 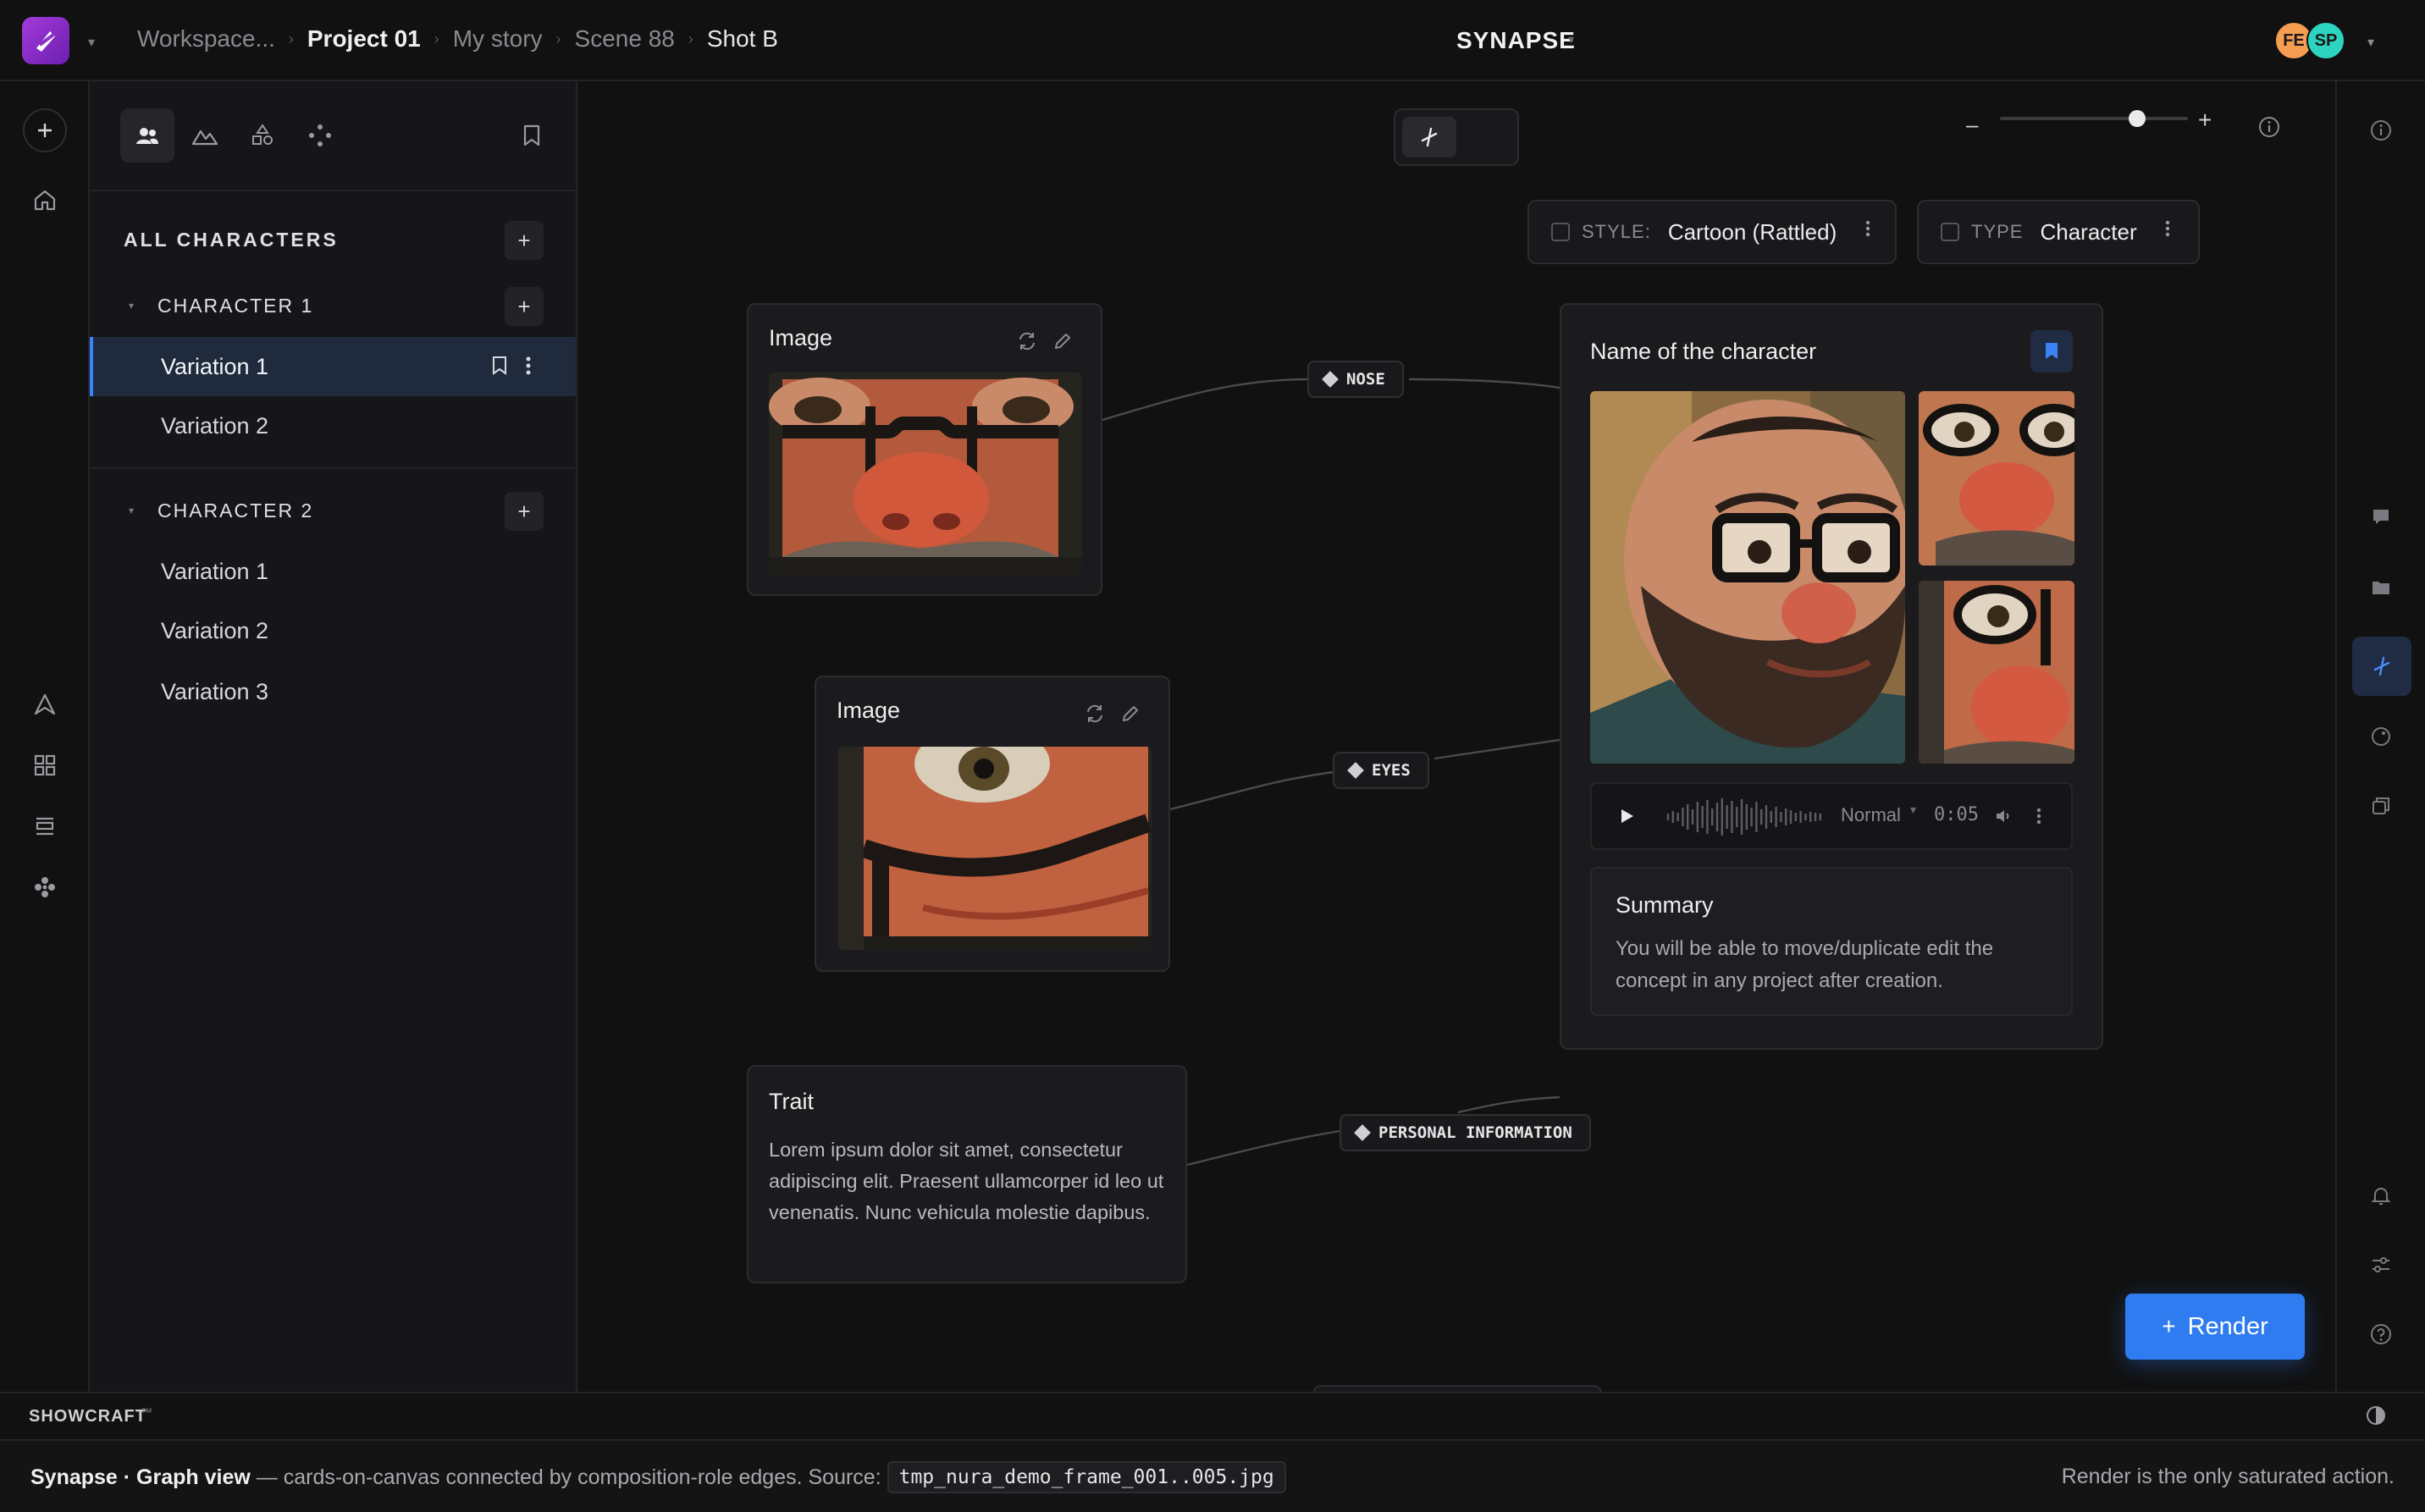 What do you see at coordinates (235, 306) in the screenshot?
I see `character-group-title: CHARACTER 1` at bounding box center [235, 306].